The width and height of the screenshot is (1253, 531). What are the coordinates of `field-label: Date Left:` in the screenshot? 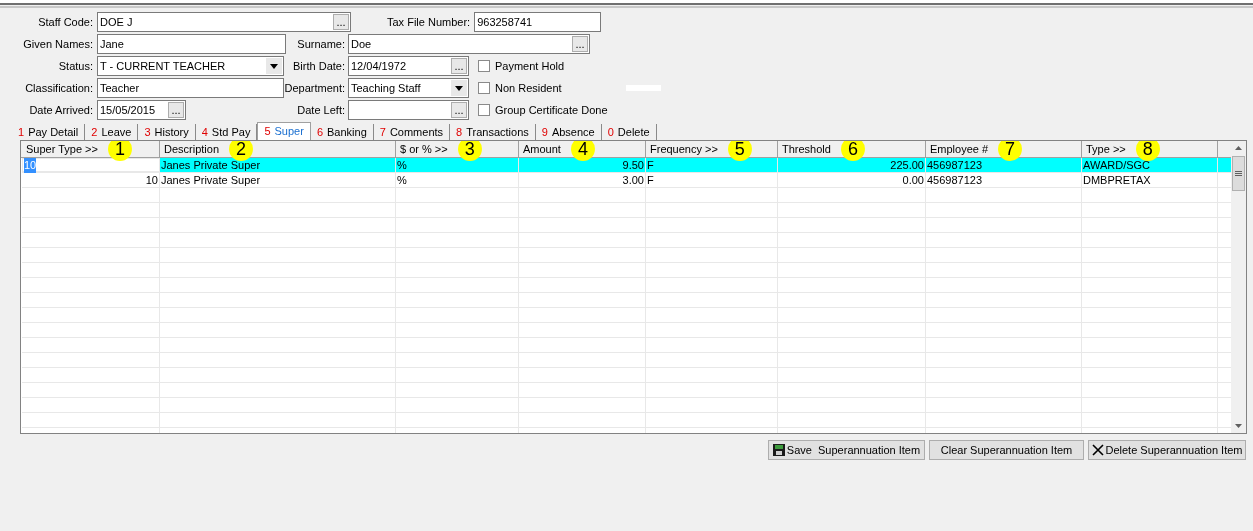 It's located at (321, 110).